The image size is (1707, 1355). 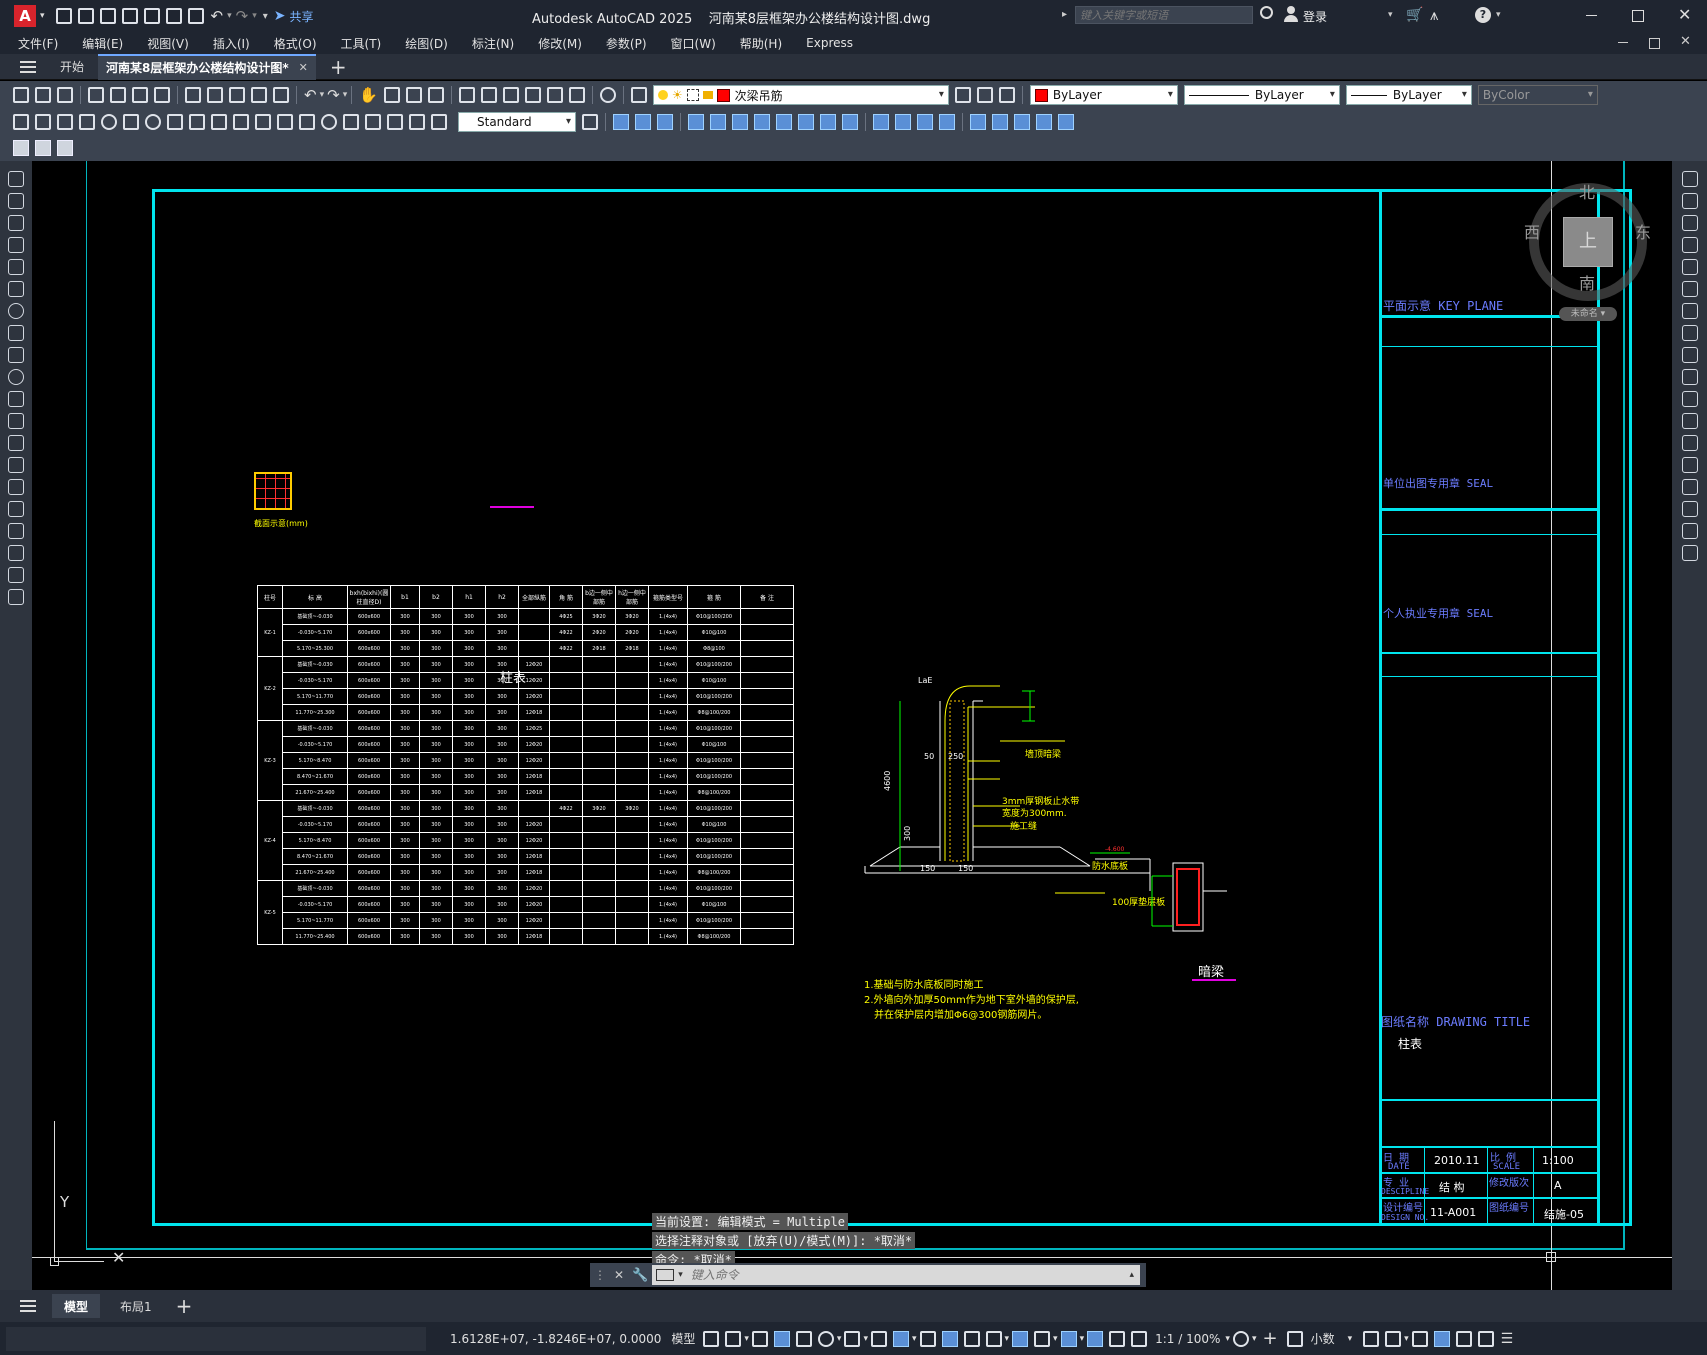 I want to click on break-icon, so click(x=1689, y=443).